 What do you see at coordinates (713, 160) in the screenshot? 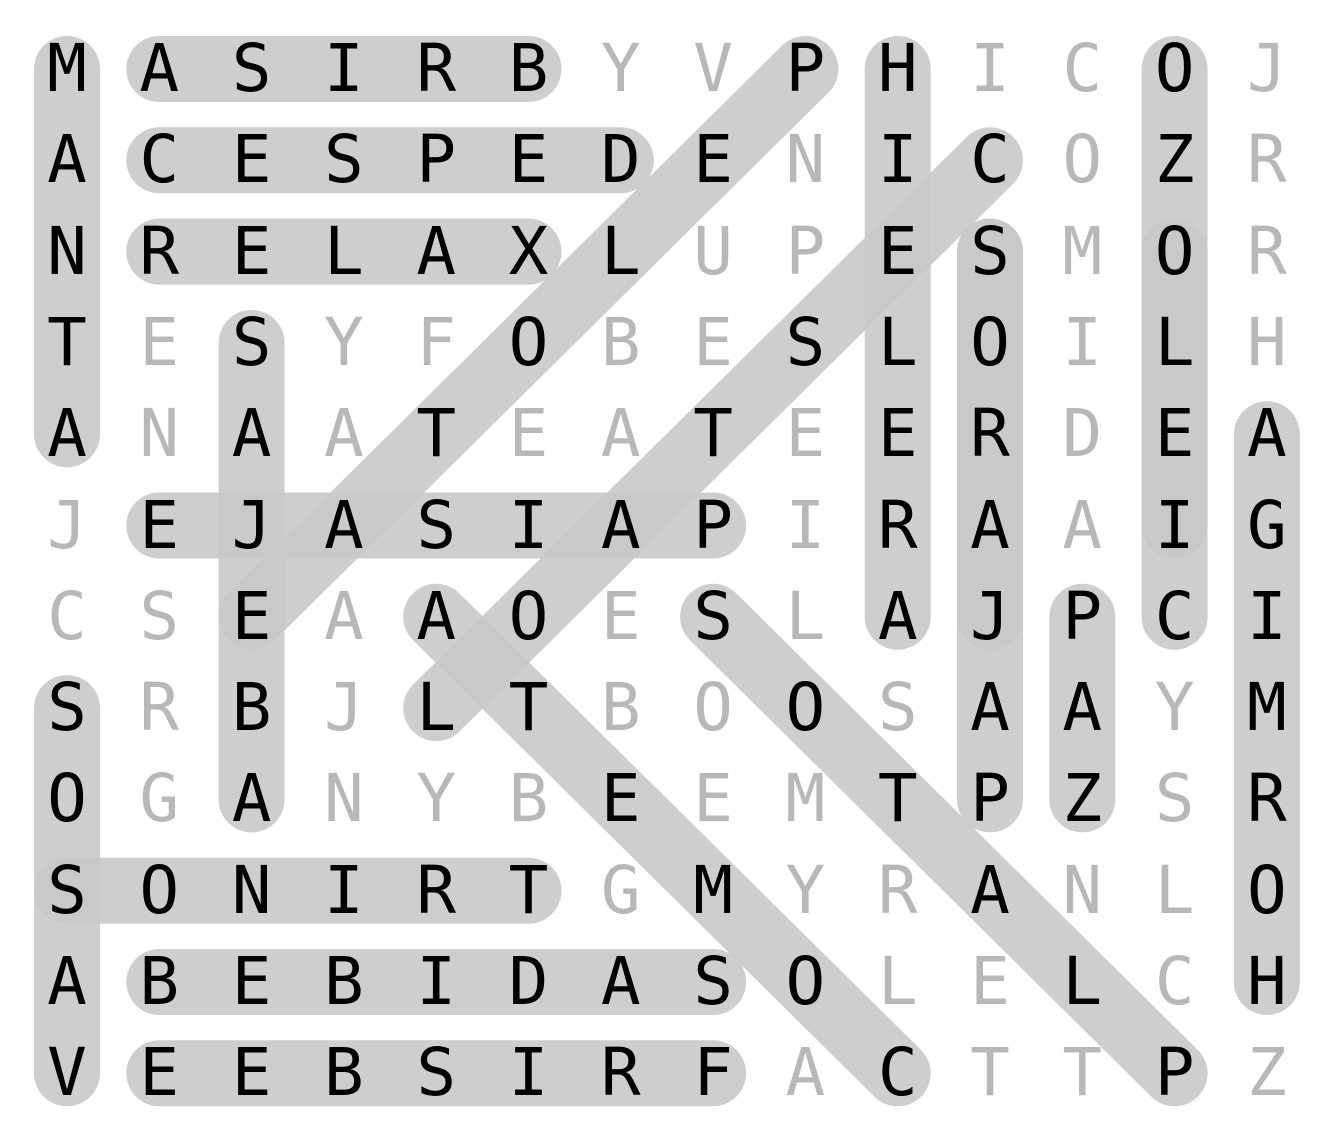
I see `letter-cell-r1-c7: E` at bounding box center [713, 160].